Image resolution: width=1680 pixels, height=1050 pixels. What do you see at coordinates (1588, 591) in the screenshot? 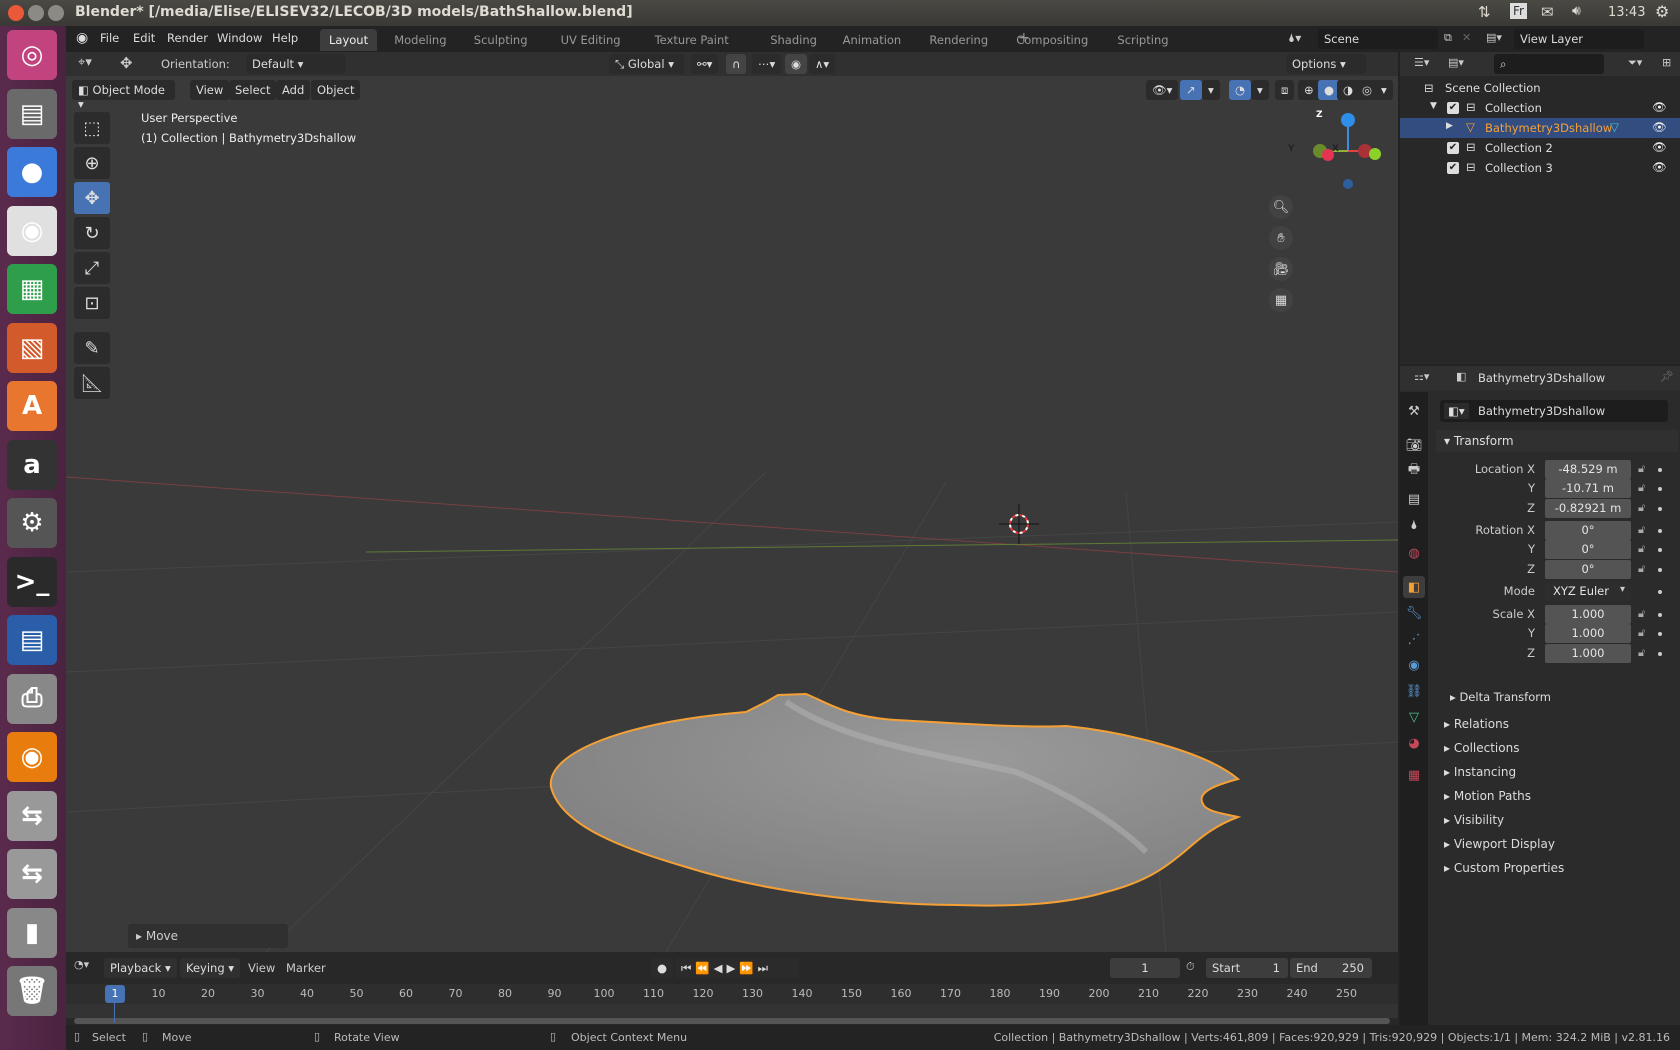
I see `rotation-mode-dropdown: XYZ Euler` at bounding box center [1588, 591].